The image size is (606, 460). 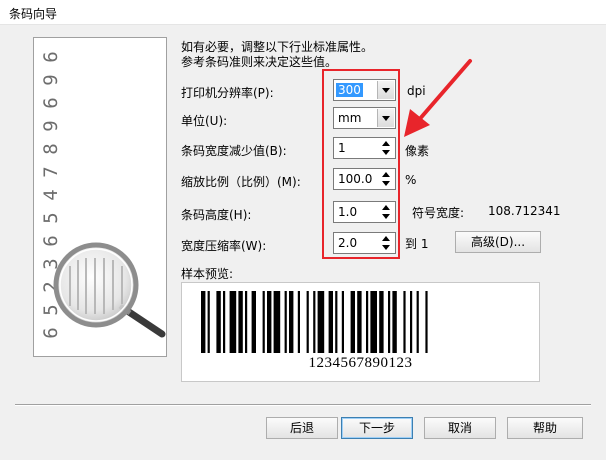 What do you see at coordinates (417, 244) in the screenshot?
I see `width-ratio-suffix: 到 1` at bounding box center [417, 244].